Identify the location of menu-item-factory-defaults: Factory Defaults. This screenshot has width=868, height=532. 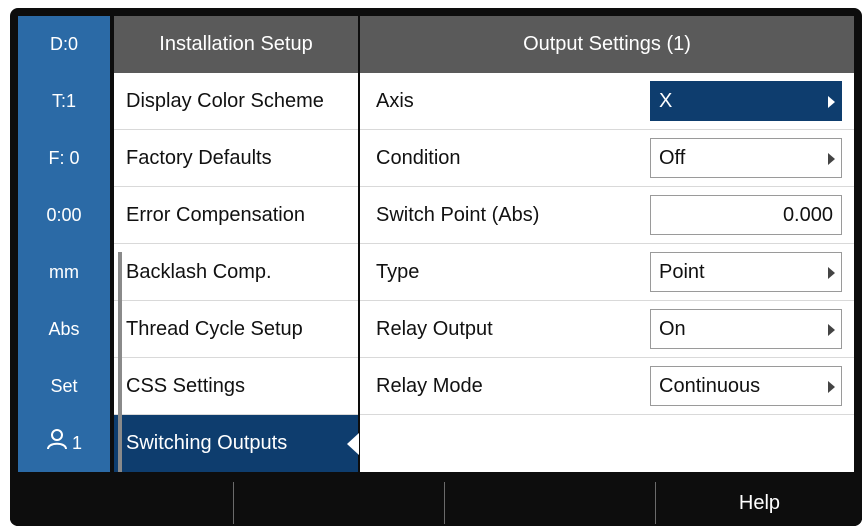
(236, 158).